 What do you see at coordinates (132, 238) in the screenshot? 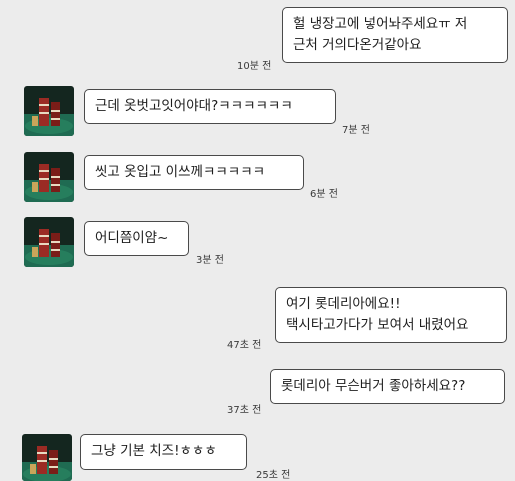
I see `message-text: 어디쯤이얌~` at bounding box center [132, 238].